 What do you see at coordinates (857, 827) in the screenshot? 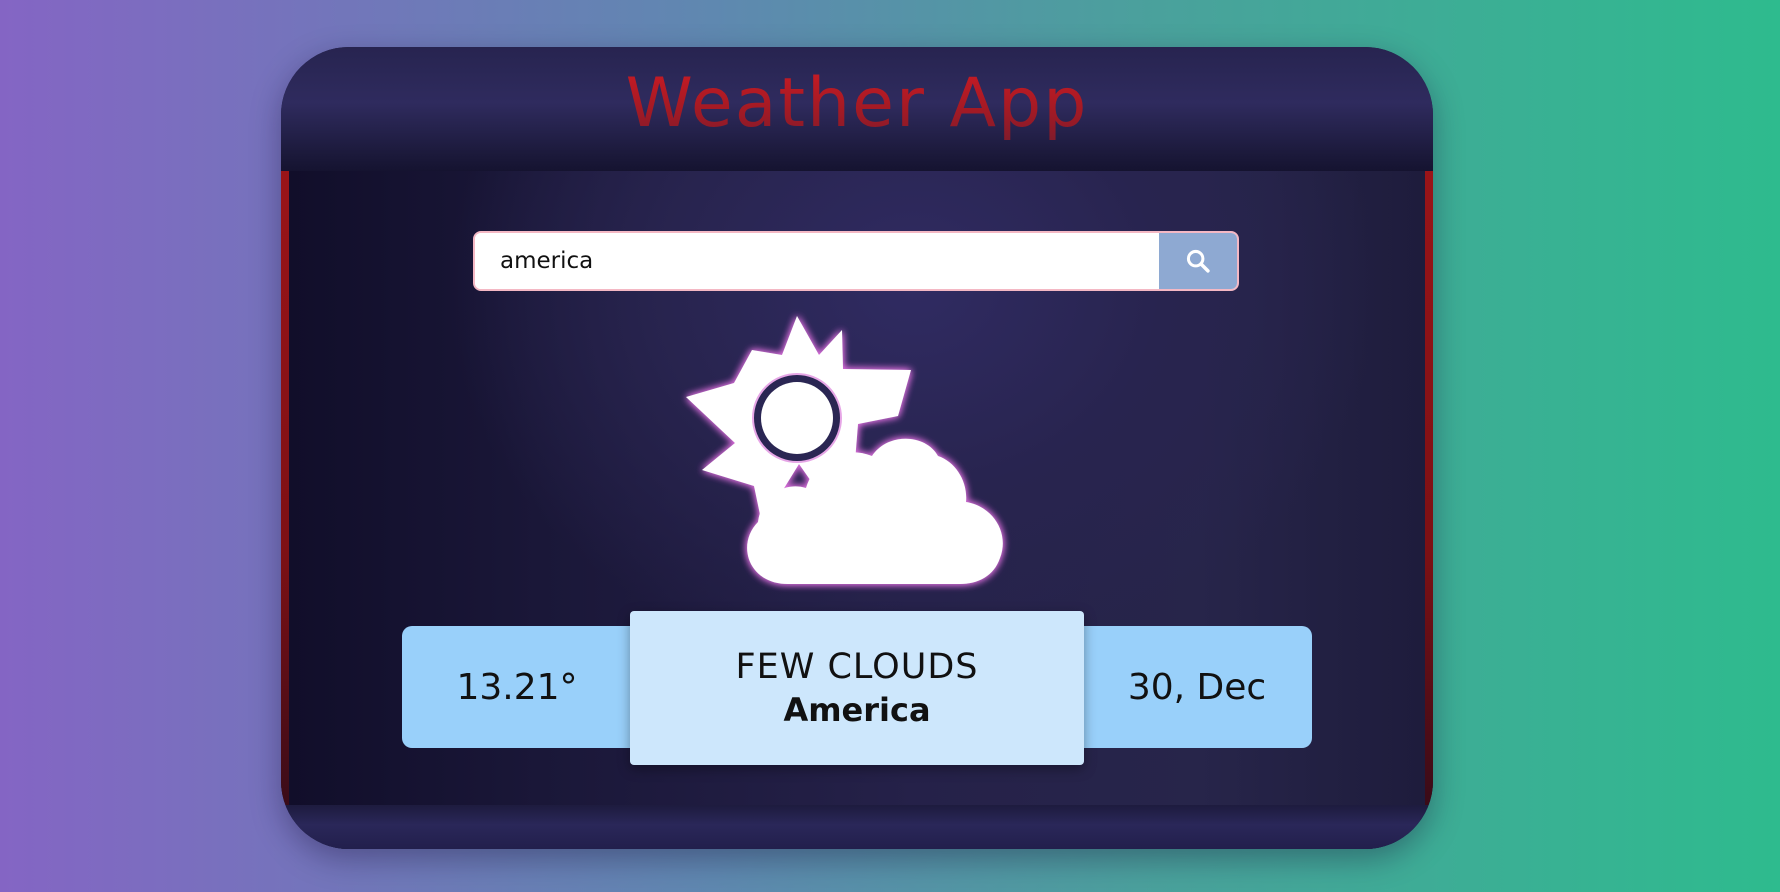
I see `app-footer` at bounding box center [857, 827].